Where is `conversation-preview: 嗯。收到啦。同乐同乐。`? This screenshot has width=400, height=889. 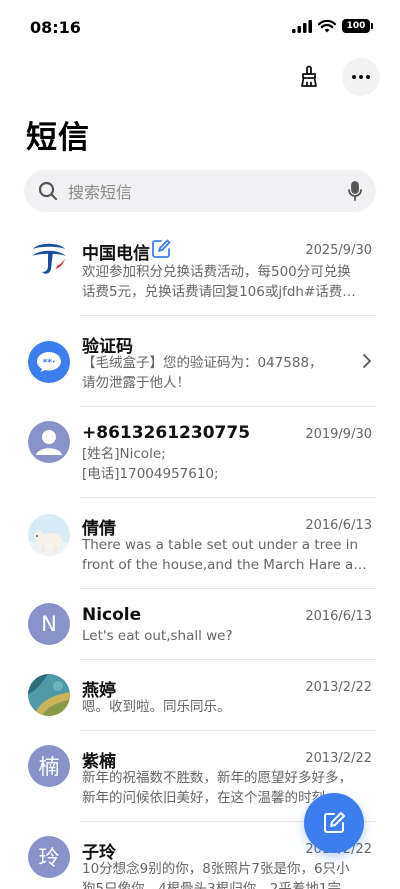 conversation-preview: 嗯。收到啦。同乐同乐。 is located at coordinates (227, 707).